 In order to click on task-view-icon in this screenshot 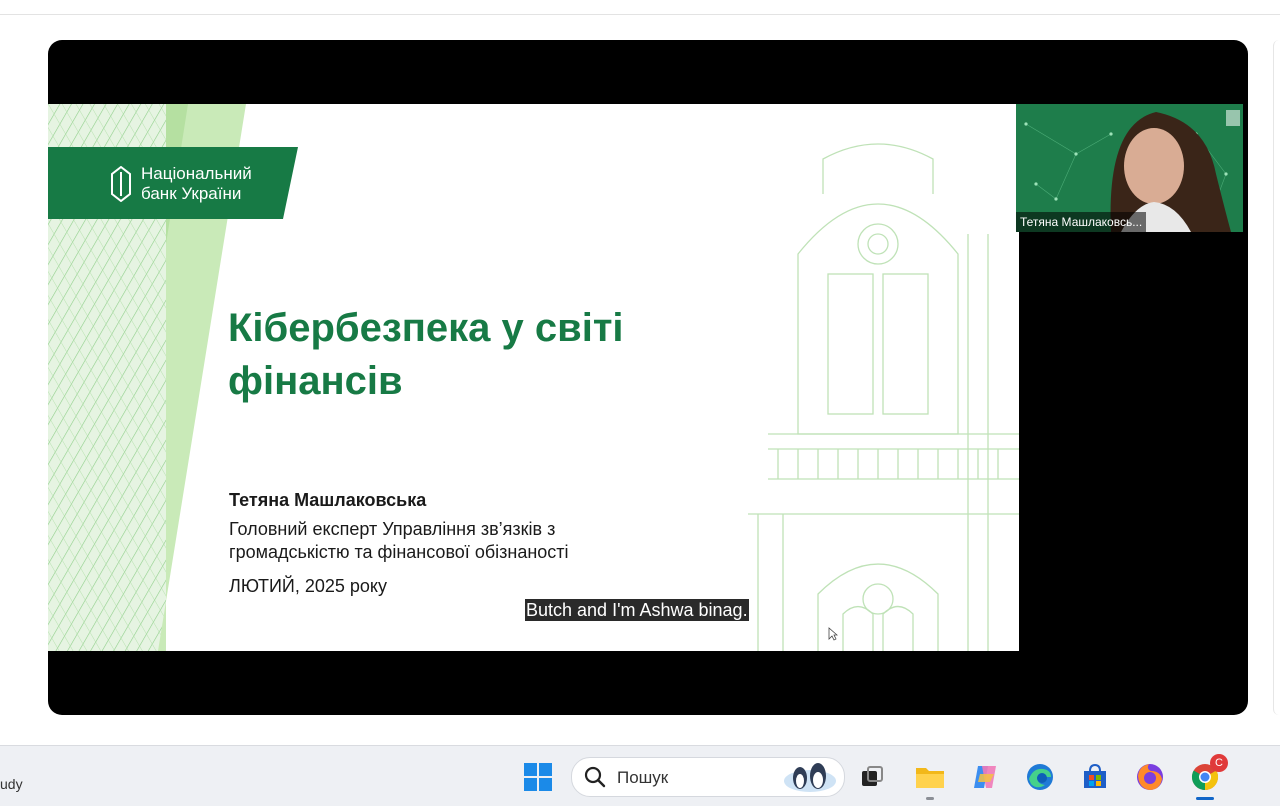, I will do `click(872, 776)`.